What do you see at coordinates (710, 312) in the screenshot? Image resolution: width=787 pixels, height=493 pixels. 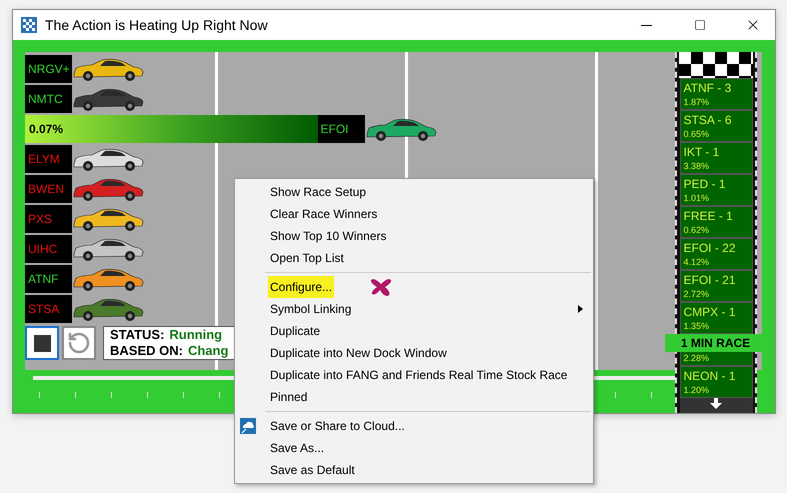 I see `winner-name: CMPX - 1` at bounding box center [710, 312].